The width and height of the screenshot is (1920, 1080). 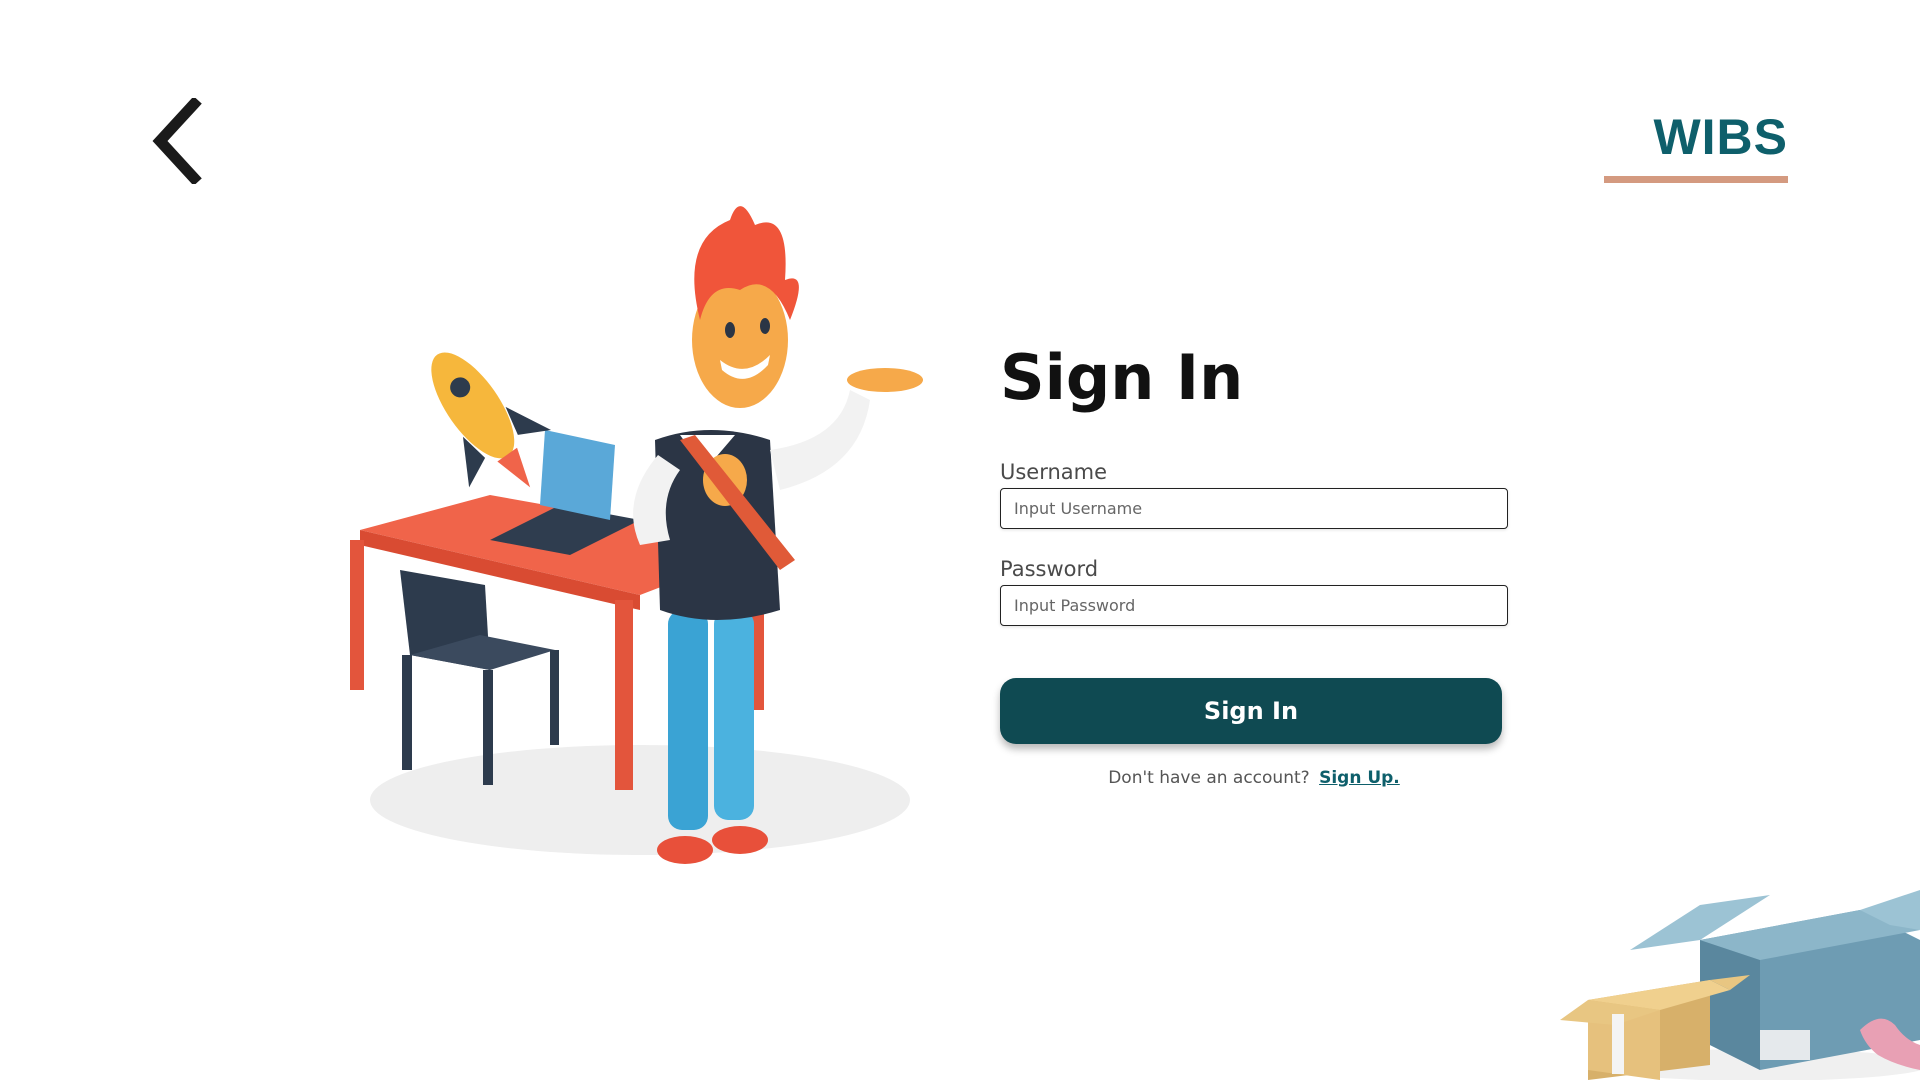 I want to click on open-boxes-illustration, so click(x=1740, y=955).